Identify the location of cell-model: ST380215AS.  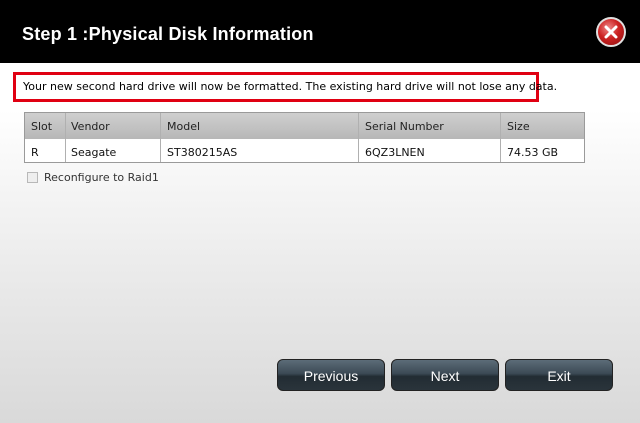
(202, 152).